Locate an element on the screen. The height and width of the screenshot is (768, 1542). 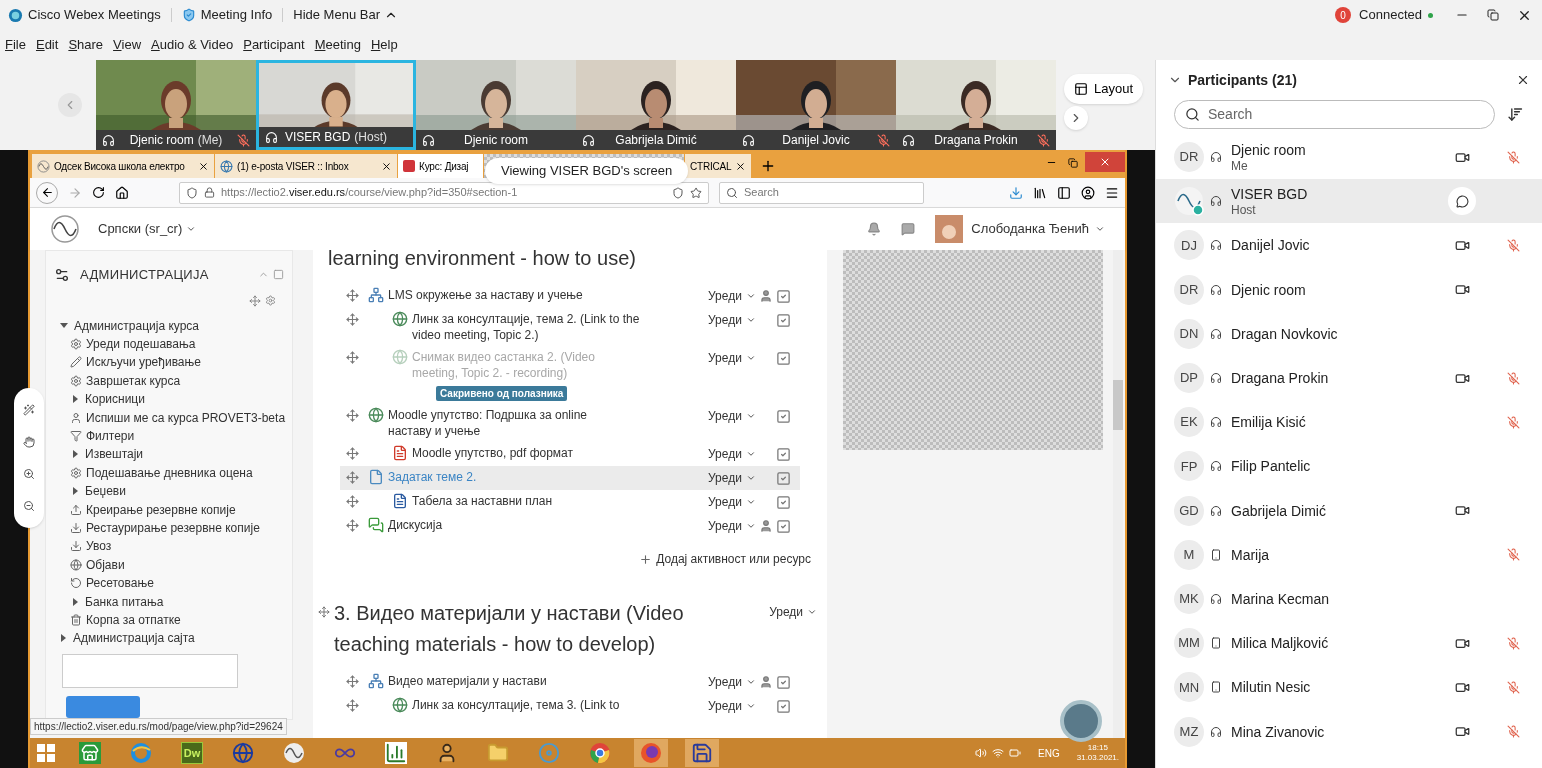
menu-item: File is located at coordinates (15, 45).